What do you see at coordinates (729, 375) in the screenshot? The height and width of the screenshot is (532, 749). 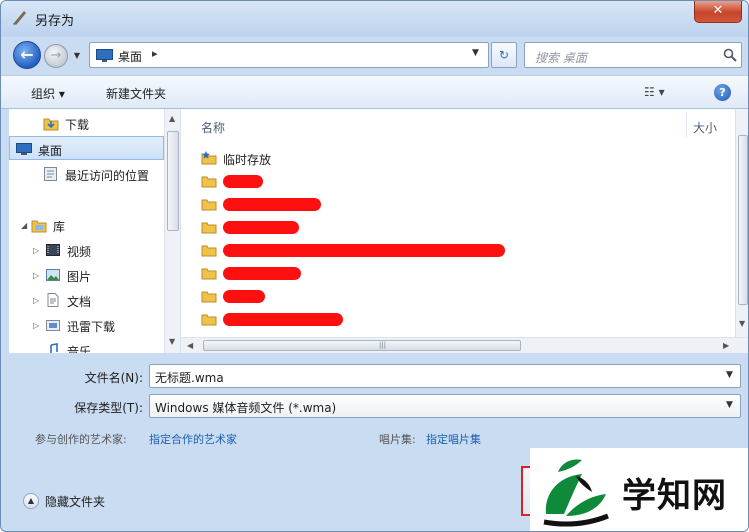 I see `filename-dropdown-icon: ▼` at bounding box center [729, 375].